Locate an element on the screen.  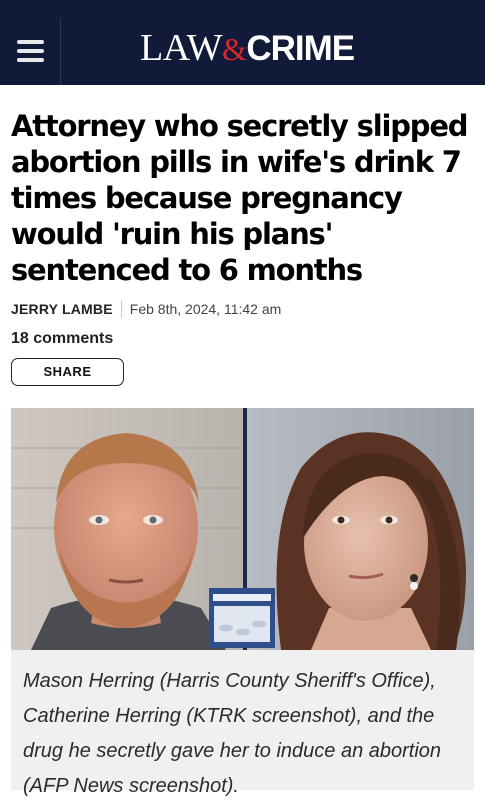
menu-button is located at coordinates (30, 51).